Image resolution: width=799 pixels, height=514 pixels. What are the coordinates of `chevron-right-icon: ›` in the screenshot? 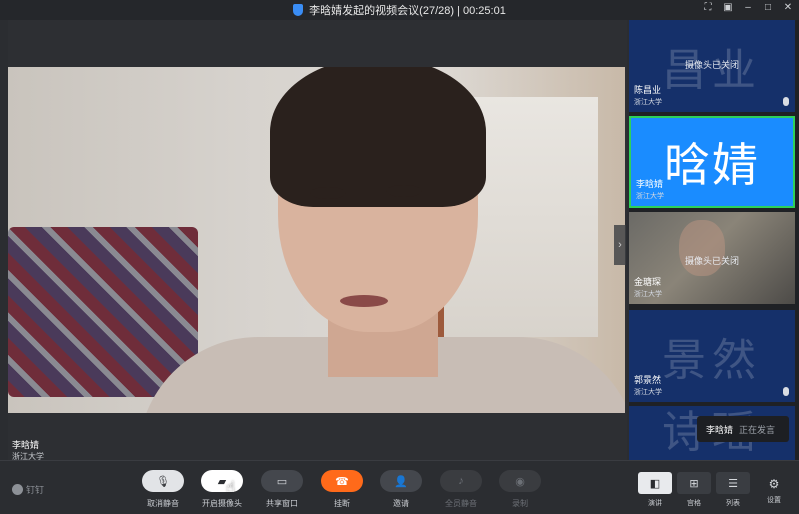 It's located at (620, 245).